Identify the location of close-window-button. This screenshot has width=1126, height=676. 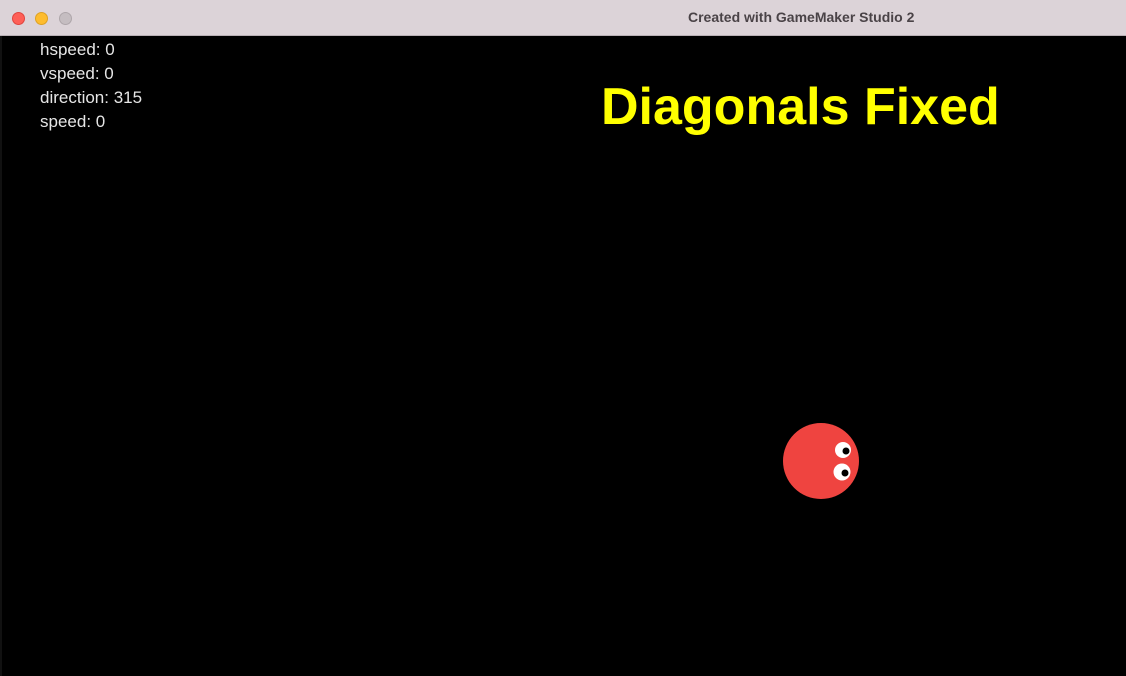
(18, 18).